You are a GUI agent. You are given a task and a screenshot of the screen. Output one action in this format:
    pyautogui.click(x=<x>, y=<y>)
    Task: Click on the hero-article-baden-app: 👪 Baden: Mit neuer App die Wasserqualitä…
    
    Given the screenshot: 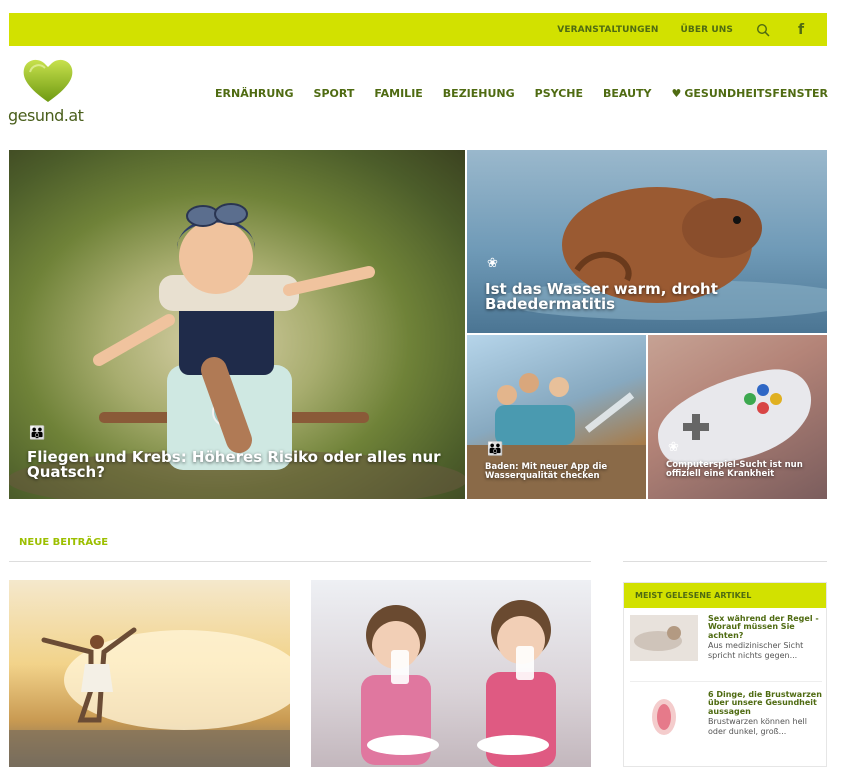 What is the action you would take?
    pyautogui.click(x=556, y=417)
    